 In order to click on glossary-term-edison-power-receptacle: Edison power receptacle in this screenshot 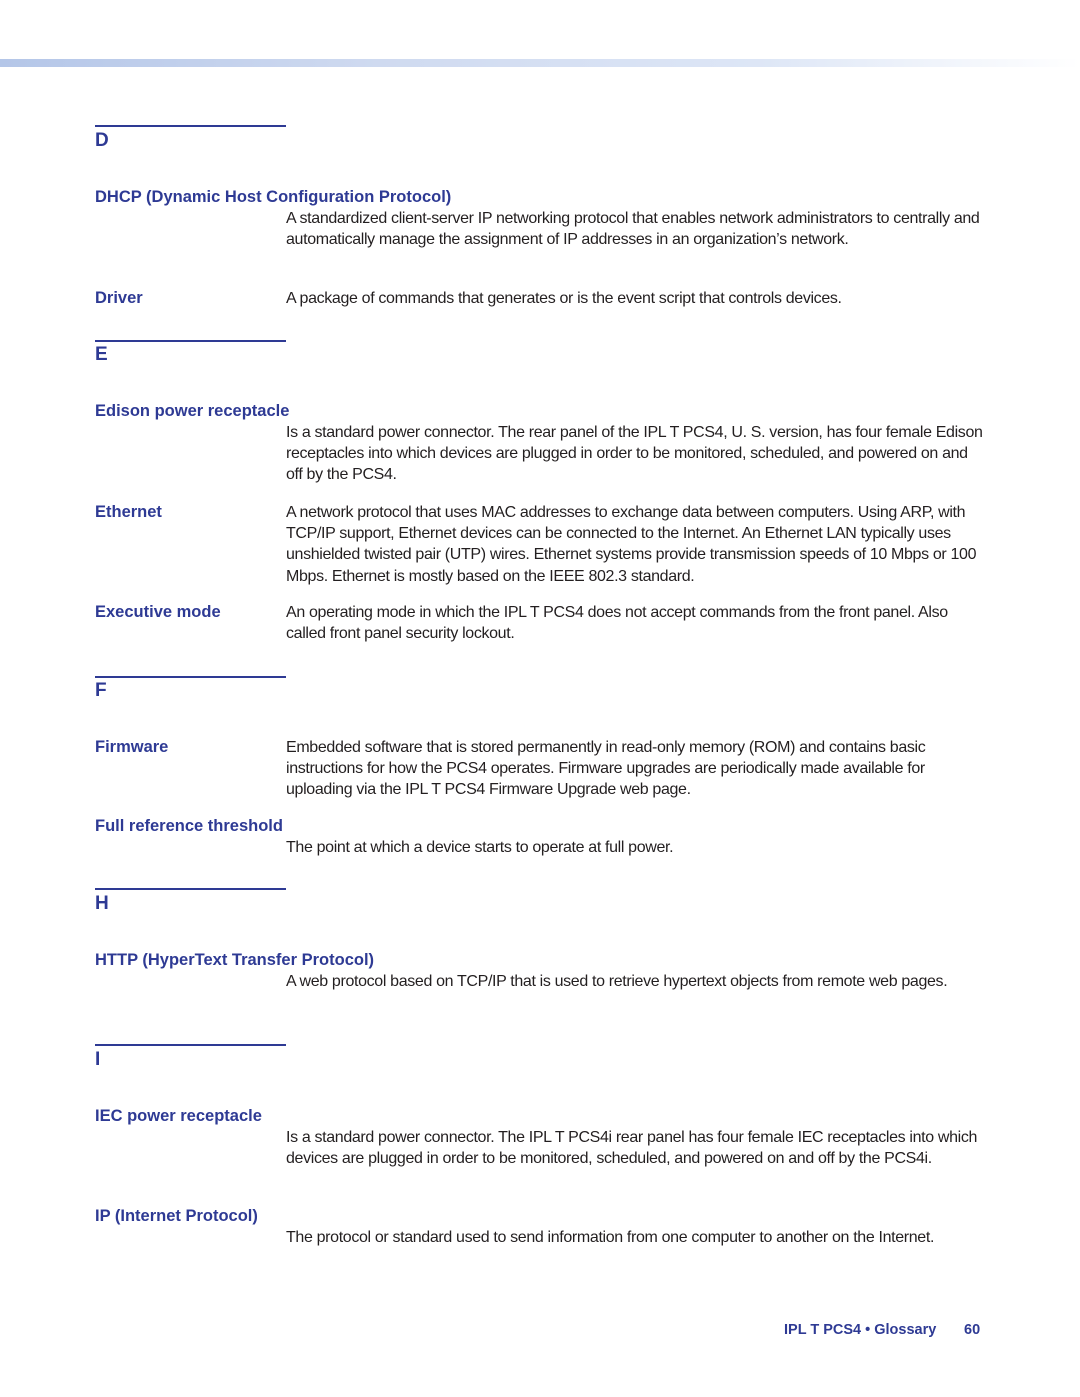, I will do `click(192, 411)`.